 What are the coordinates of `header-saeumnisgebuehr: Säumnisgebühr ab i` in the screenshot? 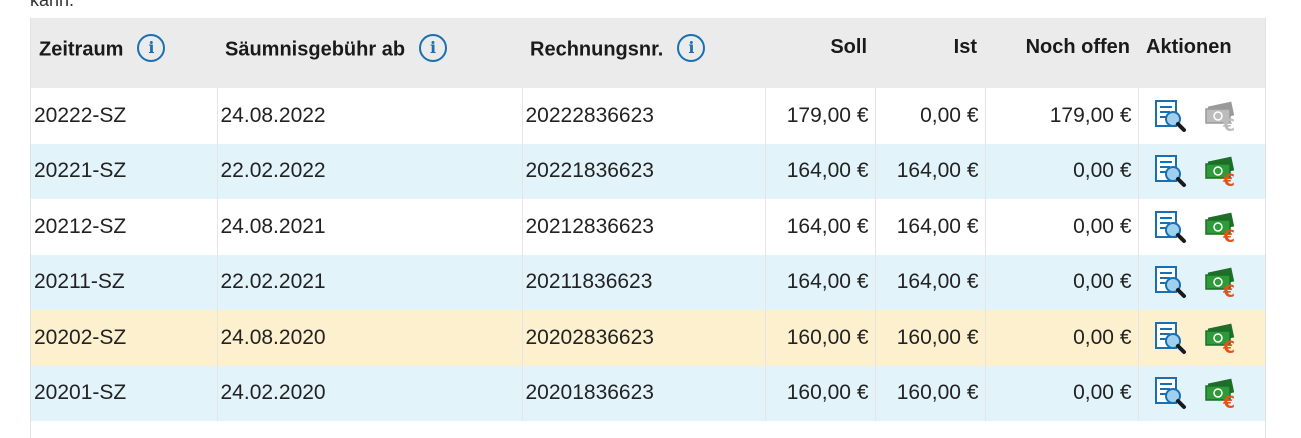 It's located at (369, 53).